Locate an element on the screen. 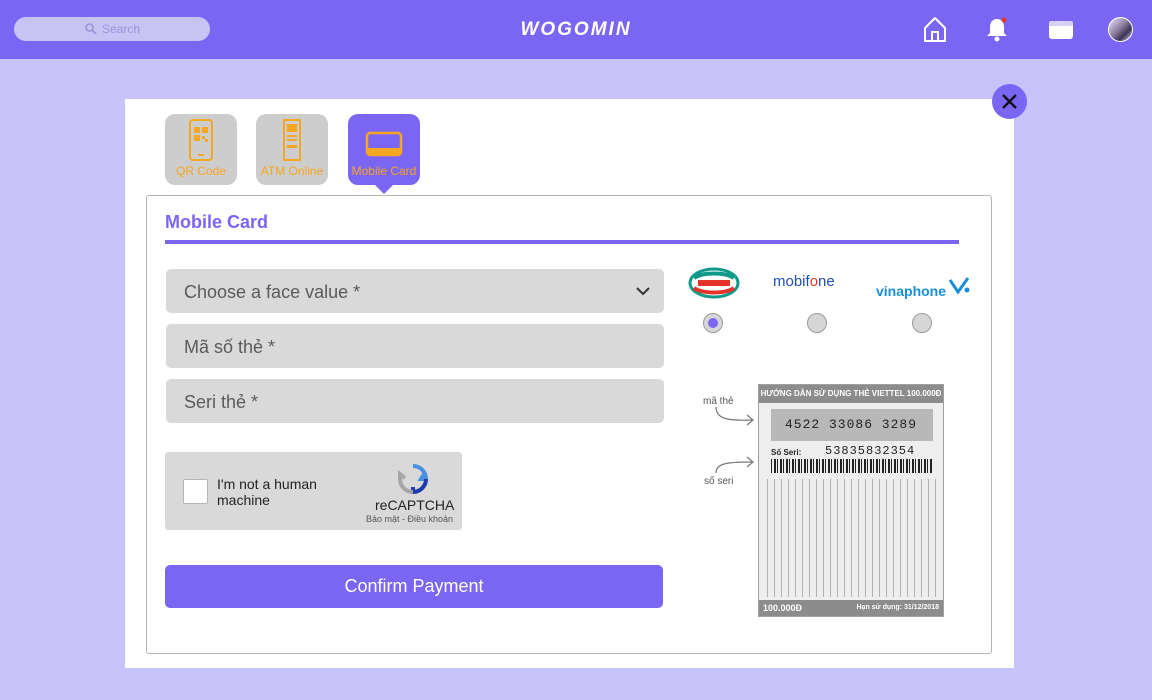 This screenshot has height=700, width=1152. search-placeholder: Search is located at coordinates (121, 29).